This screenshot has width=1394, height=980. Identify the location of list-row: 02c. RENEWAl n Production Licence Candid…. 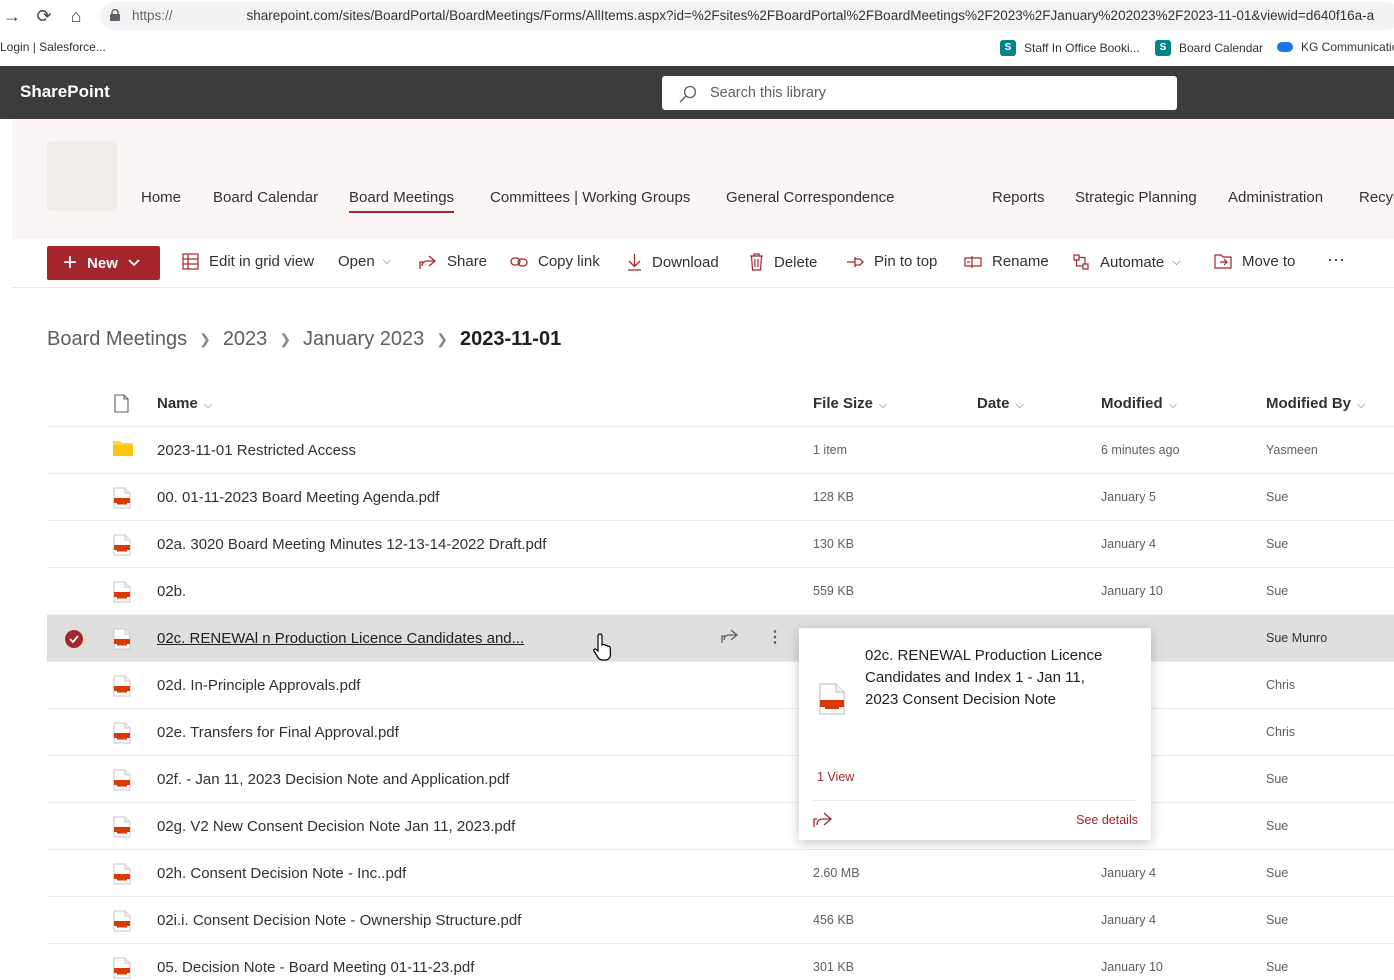
(720, 638).